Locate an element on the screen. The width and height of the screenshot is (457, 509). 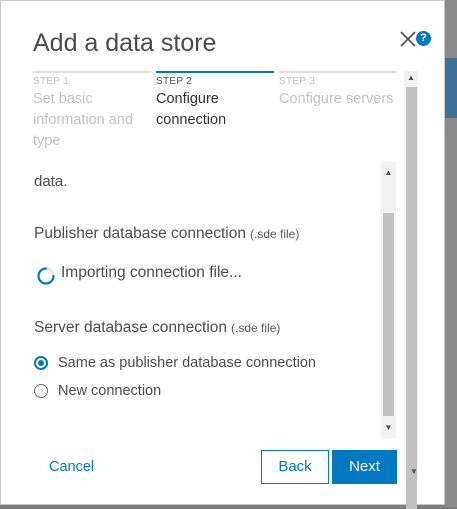
radio-button-selected is located at coordinates (41, 363).